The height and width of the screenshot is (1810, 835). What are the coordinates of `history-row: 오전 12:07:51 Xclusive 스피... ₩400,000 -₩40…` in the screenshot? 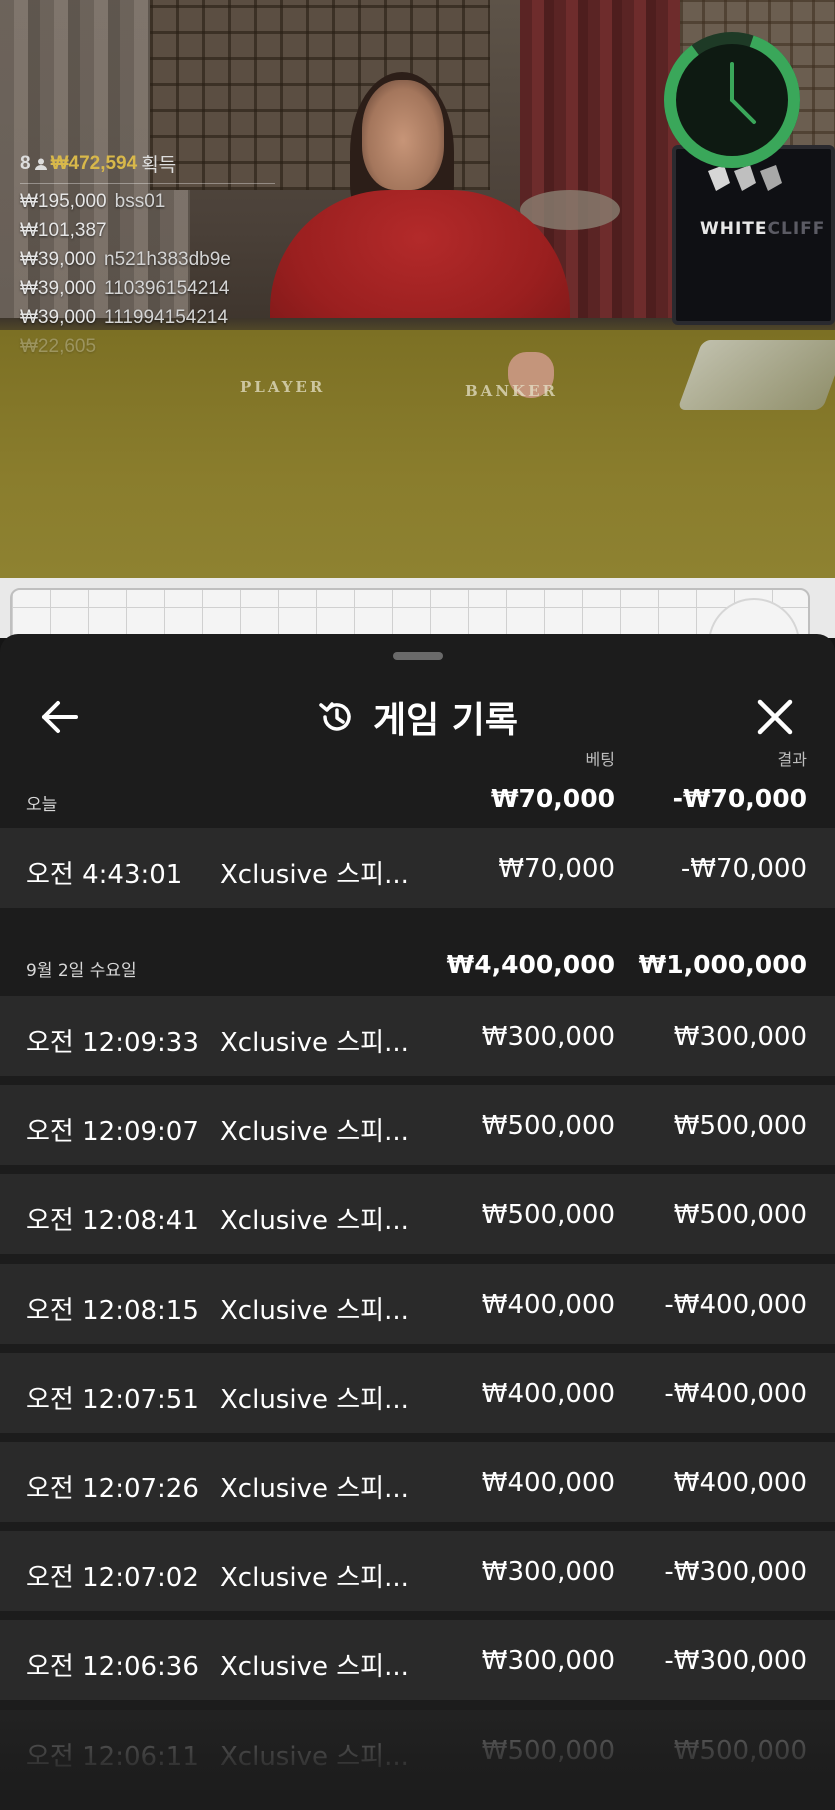 It's located at (417, 1393).